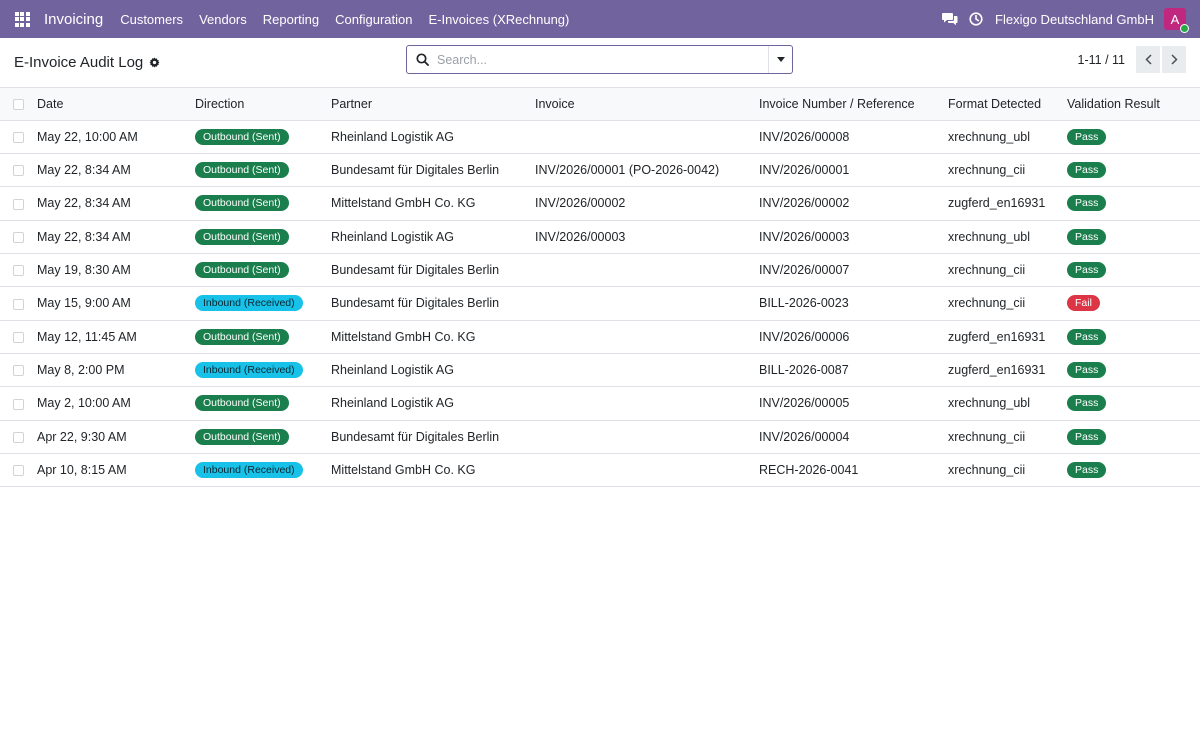 Image resolution: width=1200 pixels, height=750 pixels. What do you see at coordinates (223, 19) in the screenshot?
I see `menu-vendors: Vendors` at bounding box center [223, 19].